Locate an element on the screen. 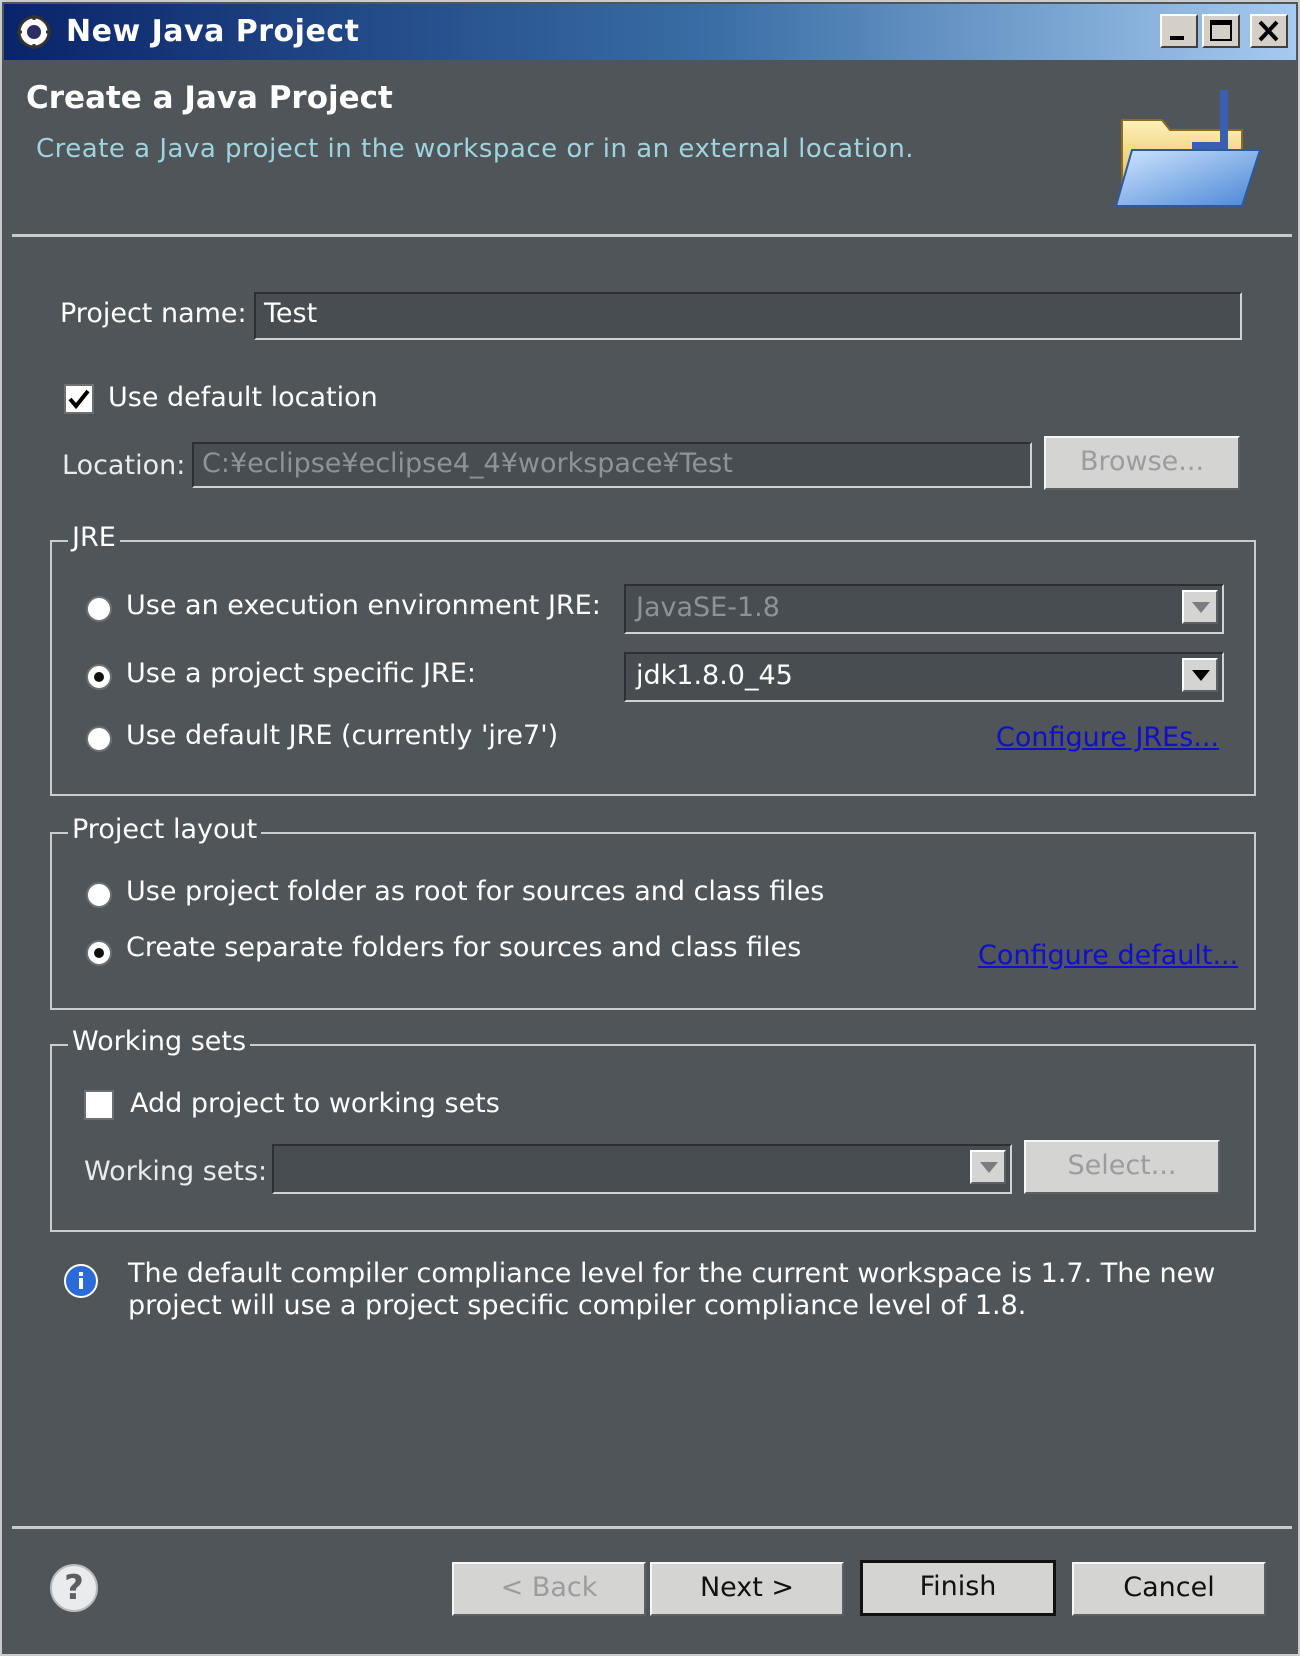 The width and height of the screenshot is (1300, 1656). eclipse-icon is located at coordinates (34, 32).